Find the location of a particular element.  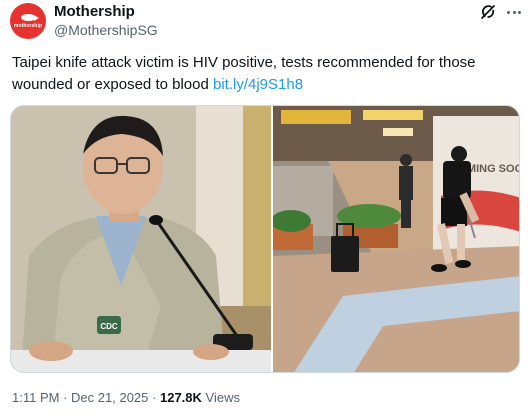

more-options-icon is located at coordinates (514, 12).